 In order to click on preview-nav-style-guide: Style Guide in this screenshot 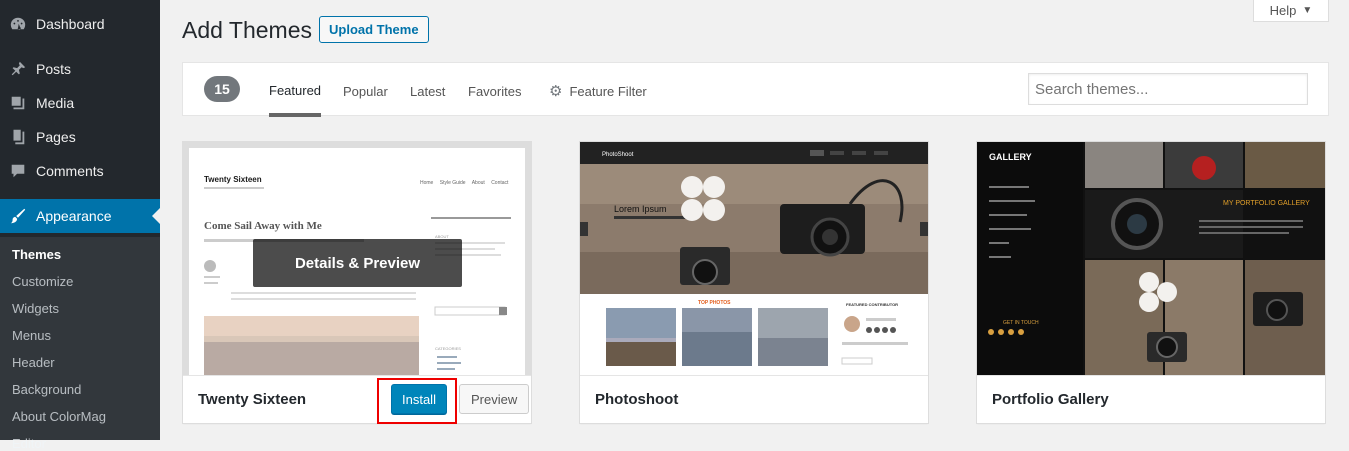, I will do `click(453, 183)`.